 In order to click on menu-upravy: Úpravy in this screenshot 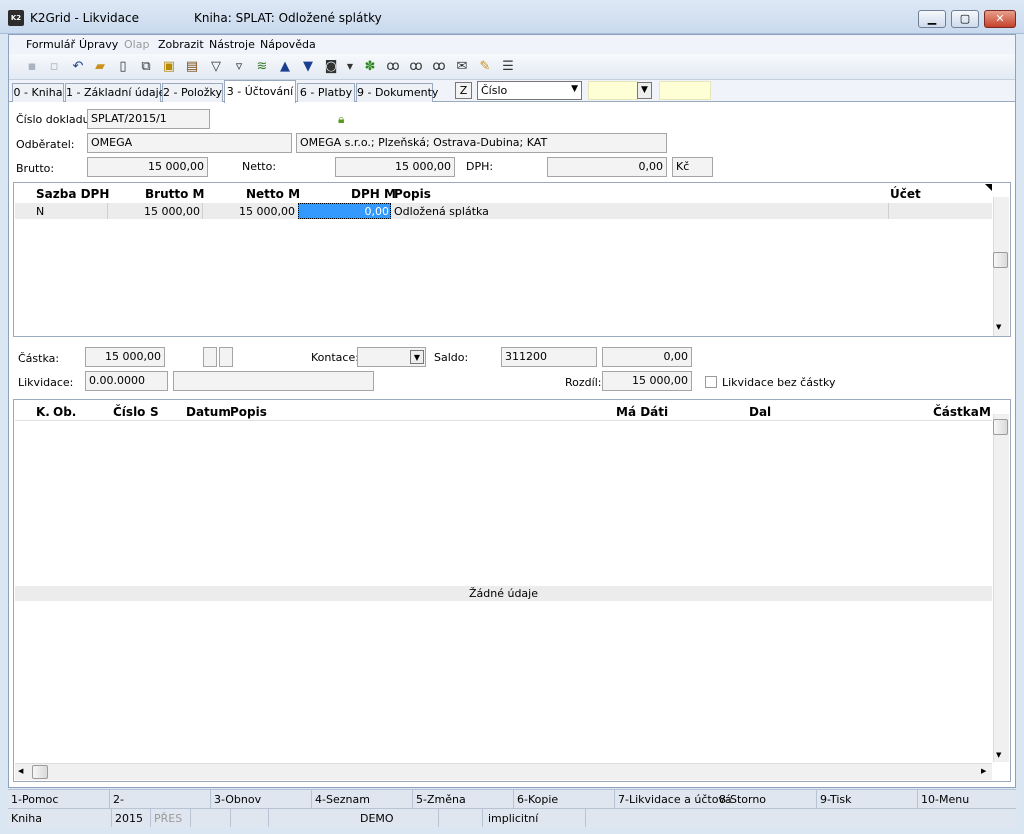, I will do `click(98, 44)`.